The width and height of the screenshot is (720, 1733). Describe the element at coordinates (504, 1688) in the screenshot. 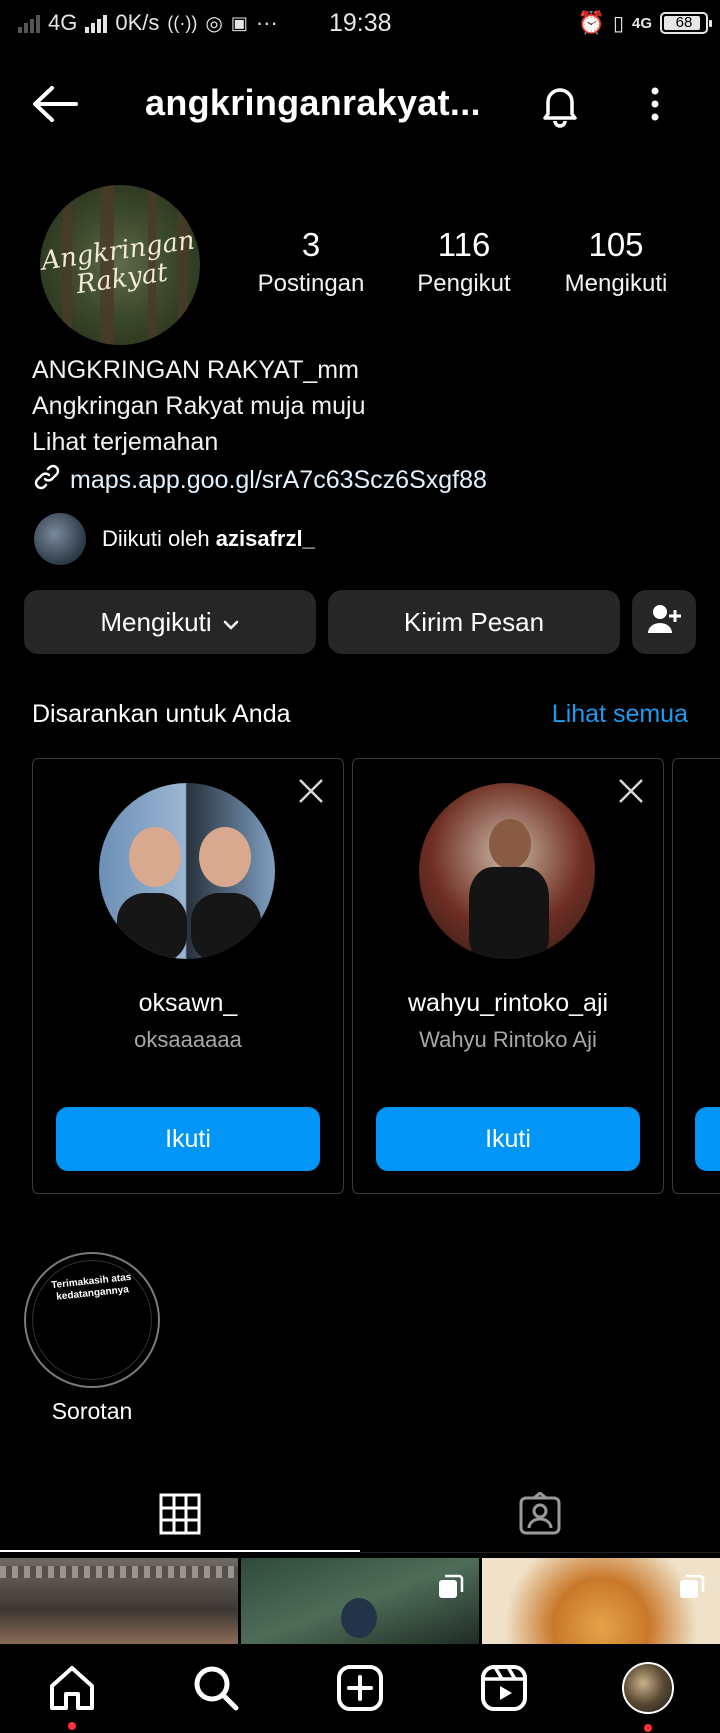

I see `reels-icon` at that location.